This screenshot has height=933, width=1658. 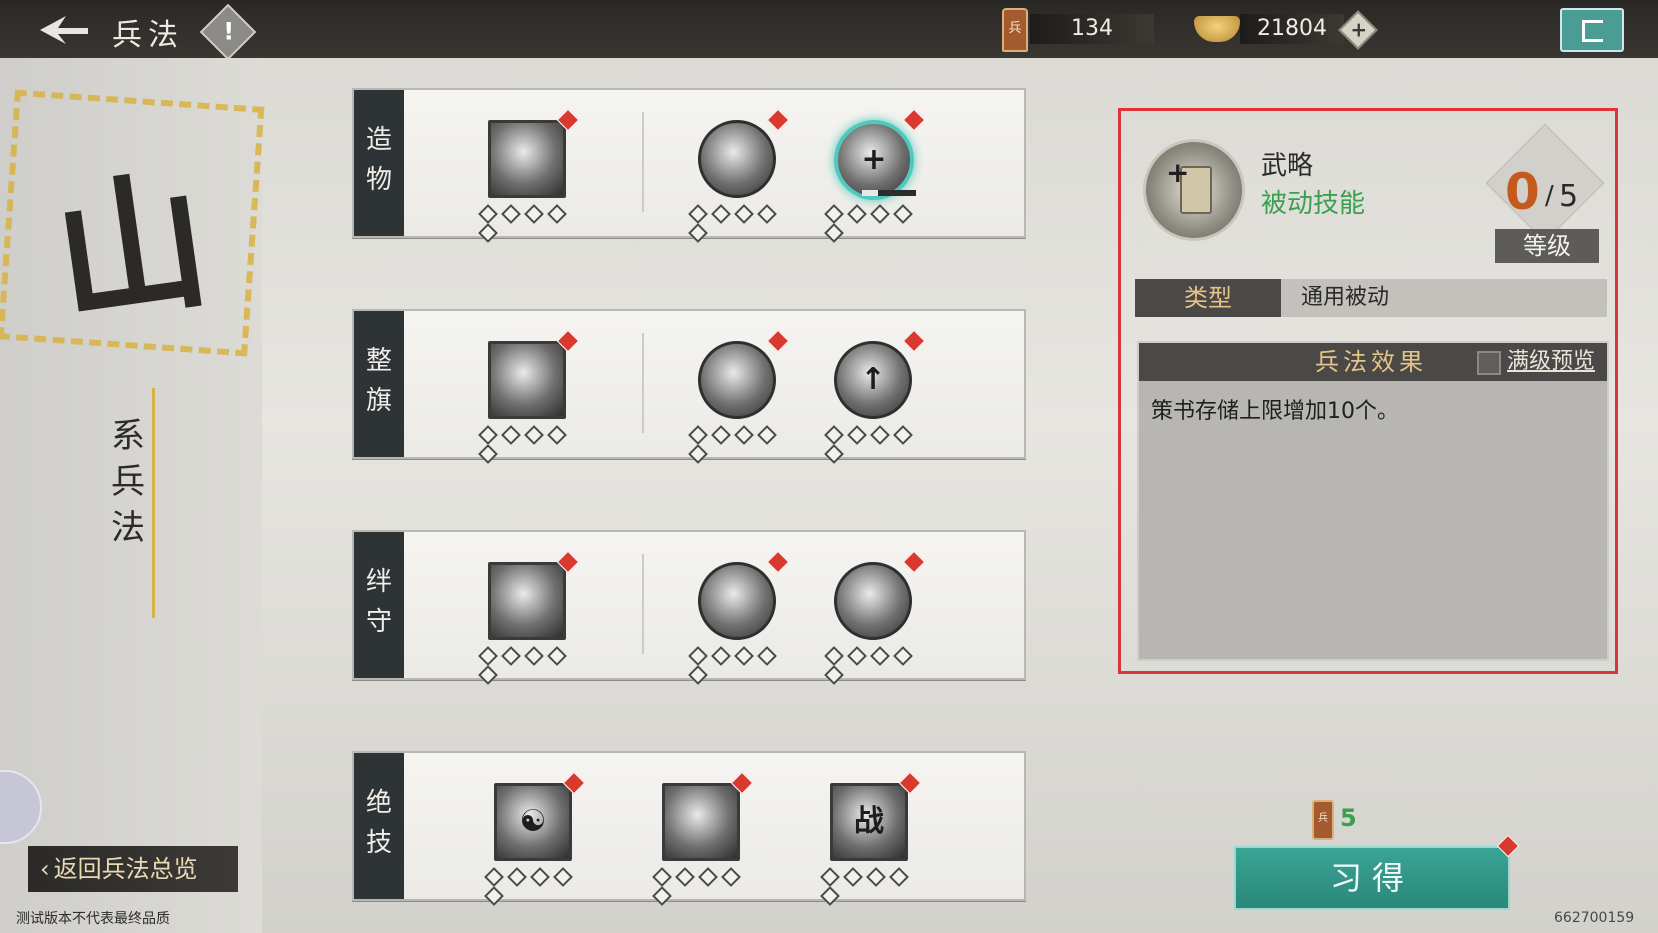 What do you see at coordinates (1522, 192) in the screenshot?
I see `level-current: 0` at bounding box center [1522, 192].